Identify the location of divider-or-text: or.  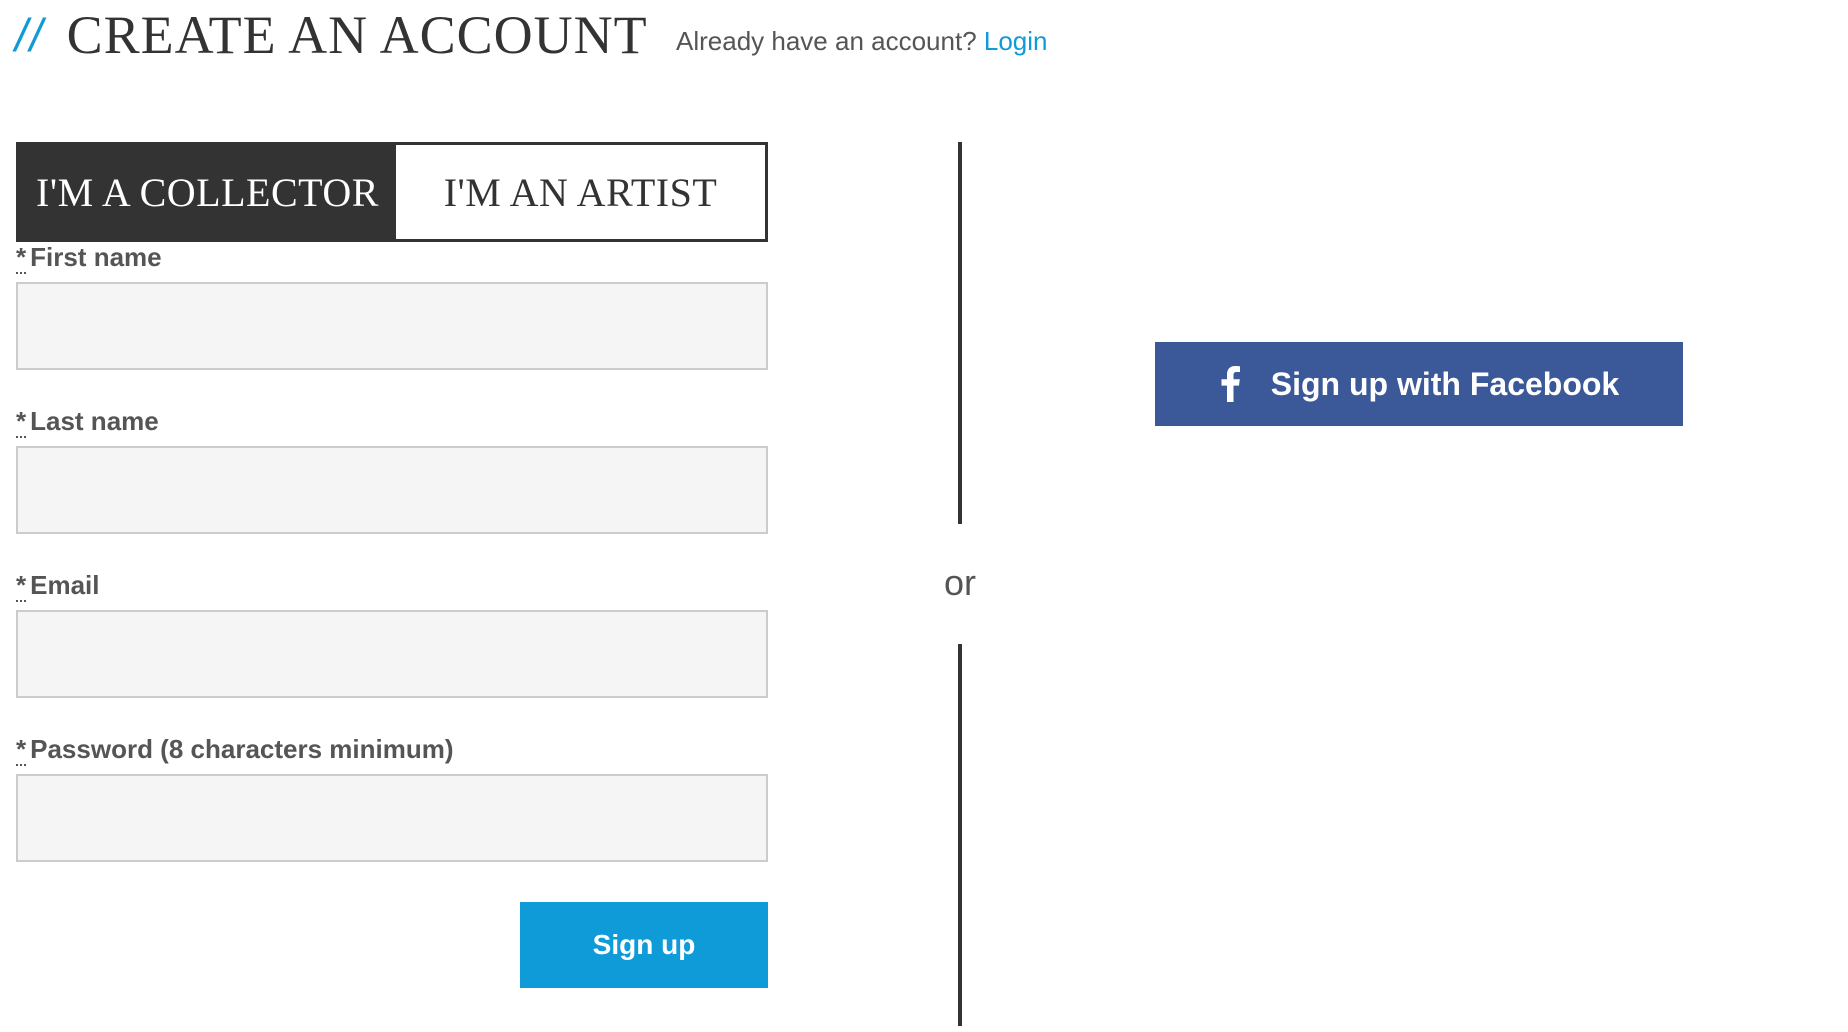
(959, 582).